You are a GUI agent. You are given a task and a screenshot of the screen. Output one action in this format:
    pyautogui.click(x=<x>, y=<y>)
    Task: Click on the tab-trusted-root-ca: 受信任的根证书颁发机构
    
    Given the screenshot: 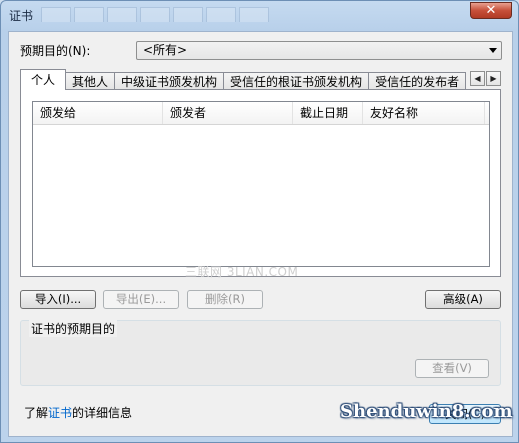 What is the action you would take?
    pyautogui.click(x=296, y=81)
    